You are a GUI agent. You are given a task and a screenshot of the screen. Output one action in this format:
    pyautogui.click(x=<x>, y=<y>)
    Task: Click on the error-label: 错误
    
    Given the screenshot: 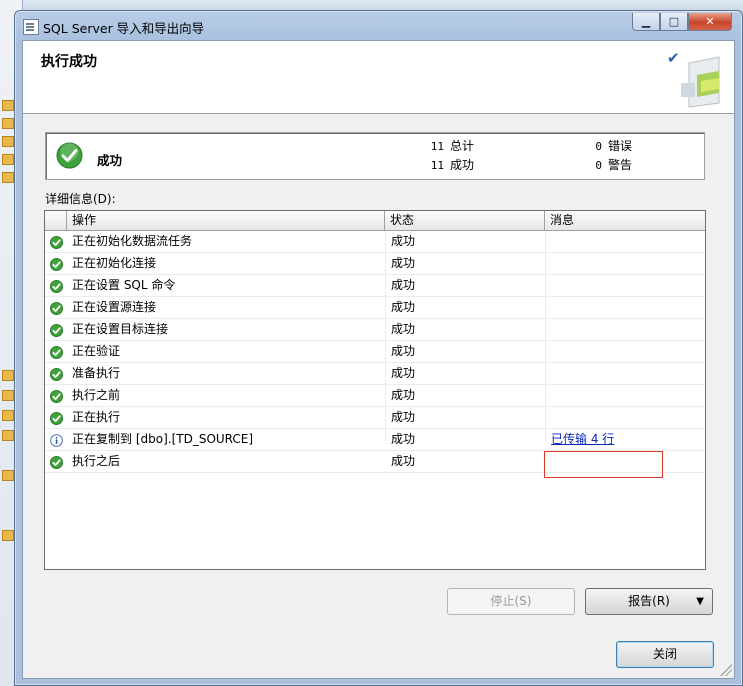 What is the action you would take?
    pyautogui.click(x=620, y=146)
    